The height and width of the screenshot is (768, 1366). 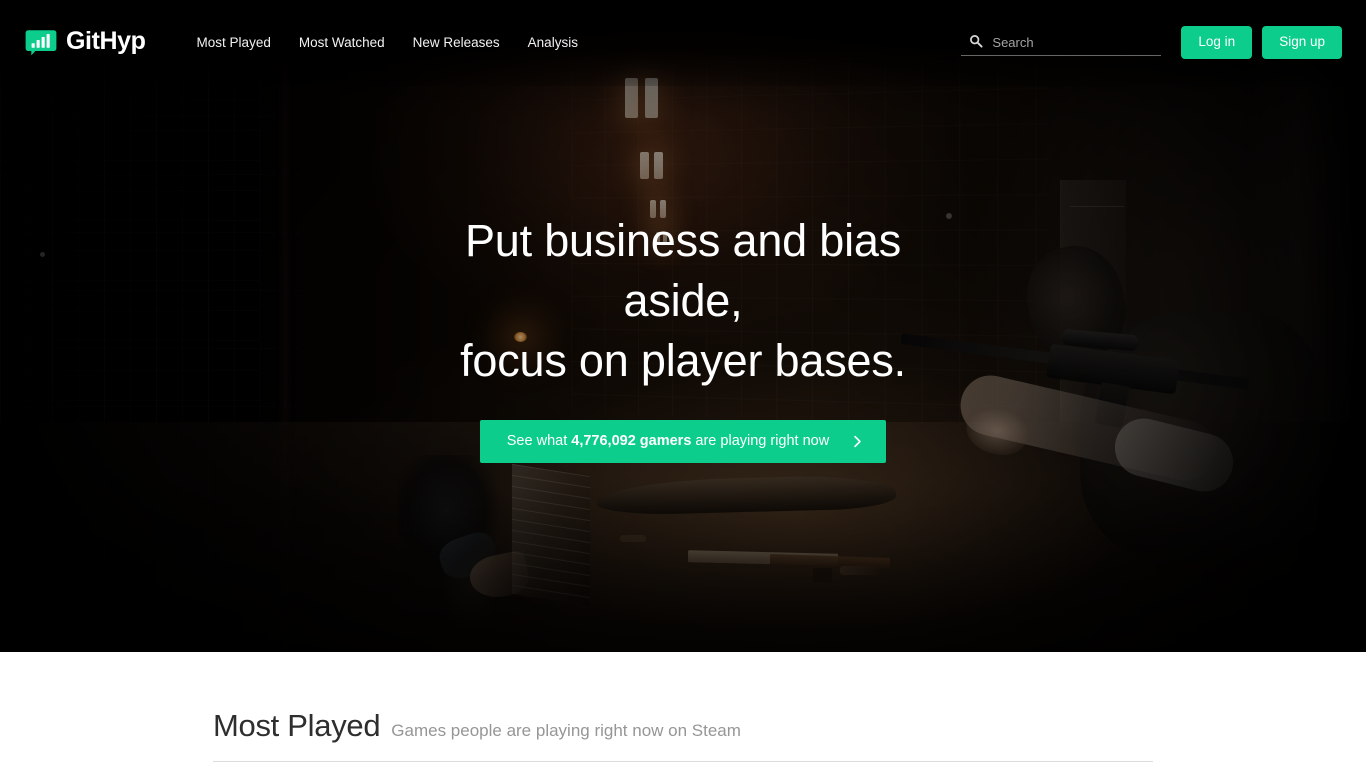 I want to click on brand-logo-link: GitHyp, so click(x=85, y=42).